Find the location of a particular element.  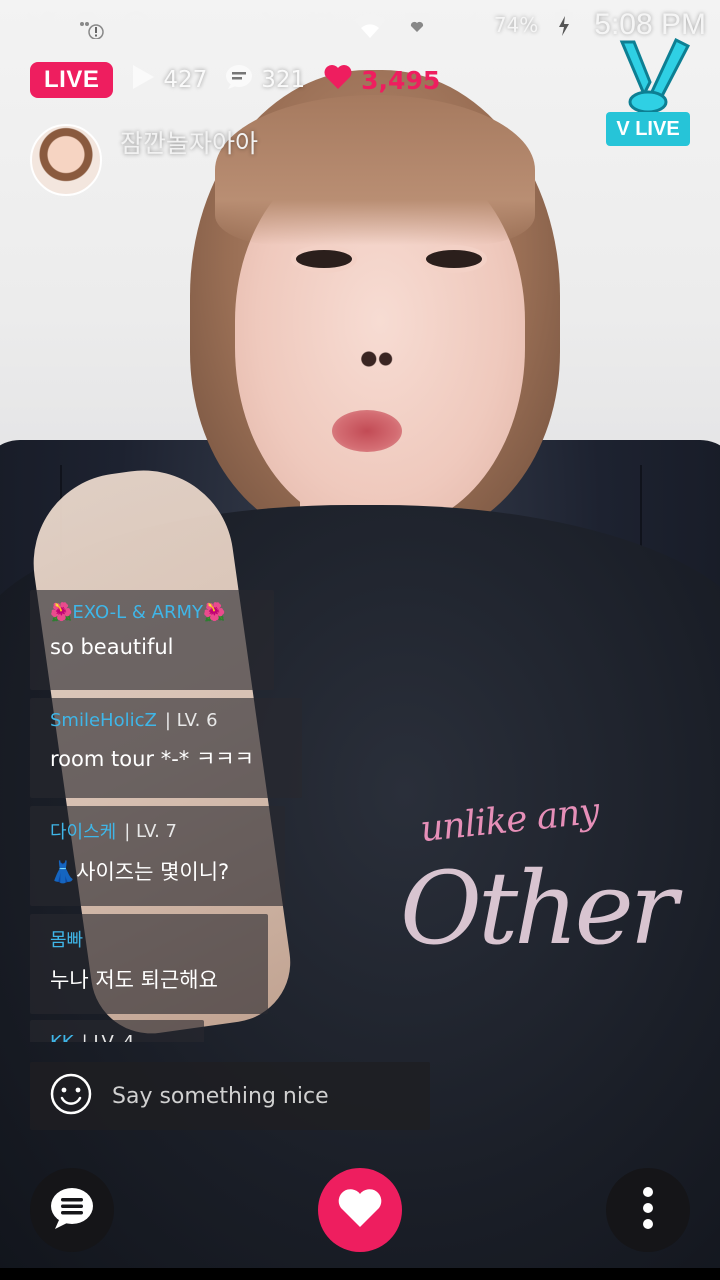

battery-percent: 74% is located at coordinates (516, 25).